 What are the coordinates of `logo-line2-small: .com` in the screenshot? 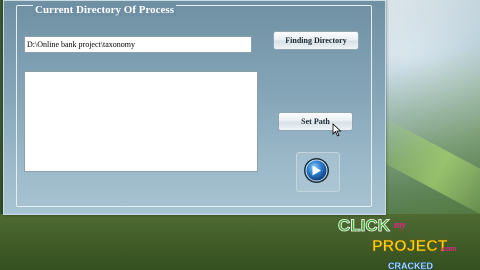 It's located at (448, 249).